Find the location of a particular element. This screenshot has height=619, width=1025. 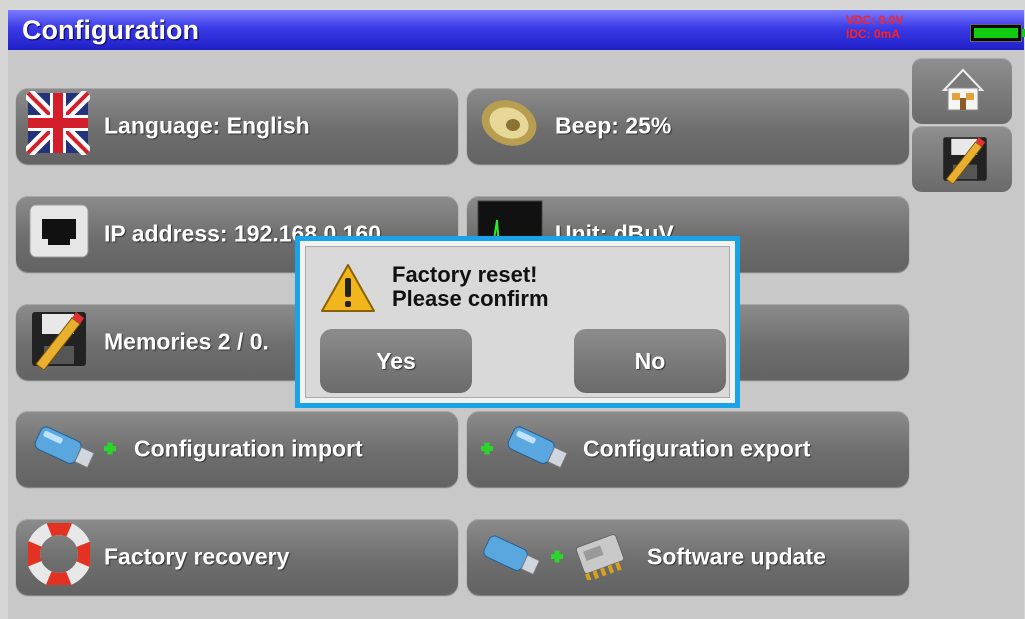

software-update-label: Software update is located at coordinates (736, 556).